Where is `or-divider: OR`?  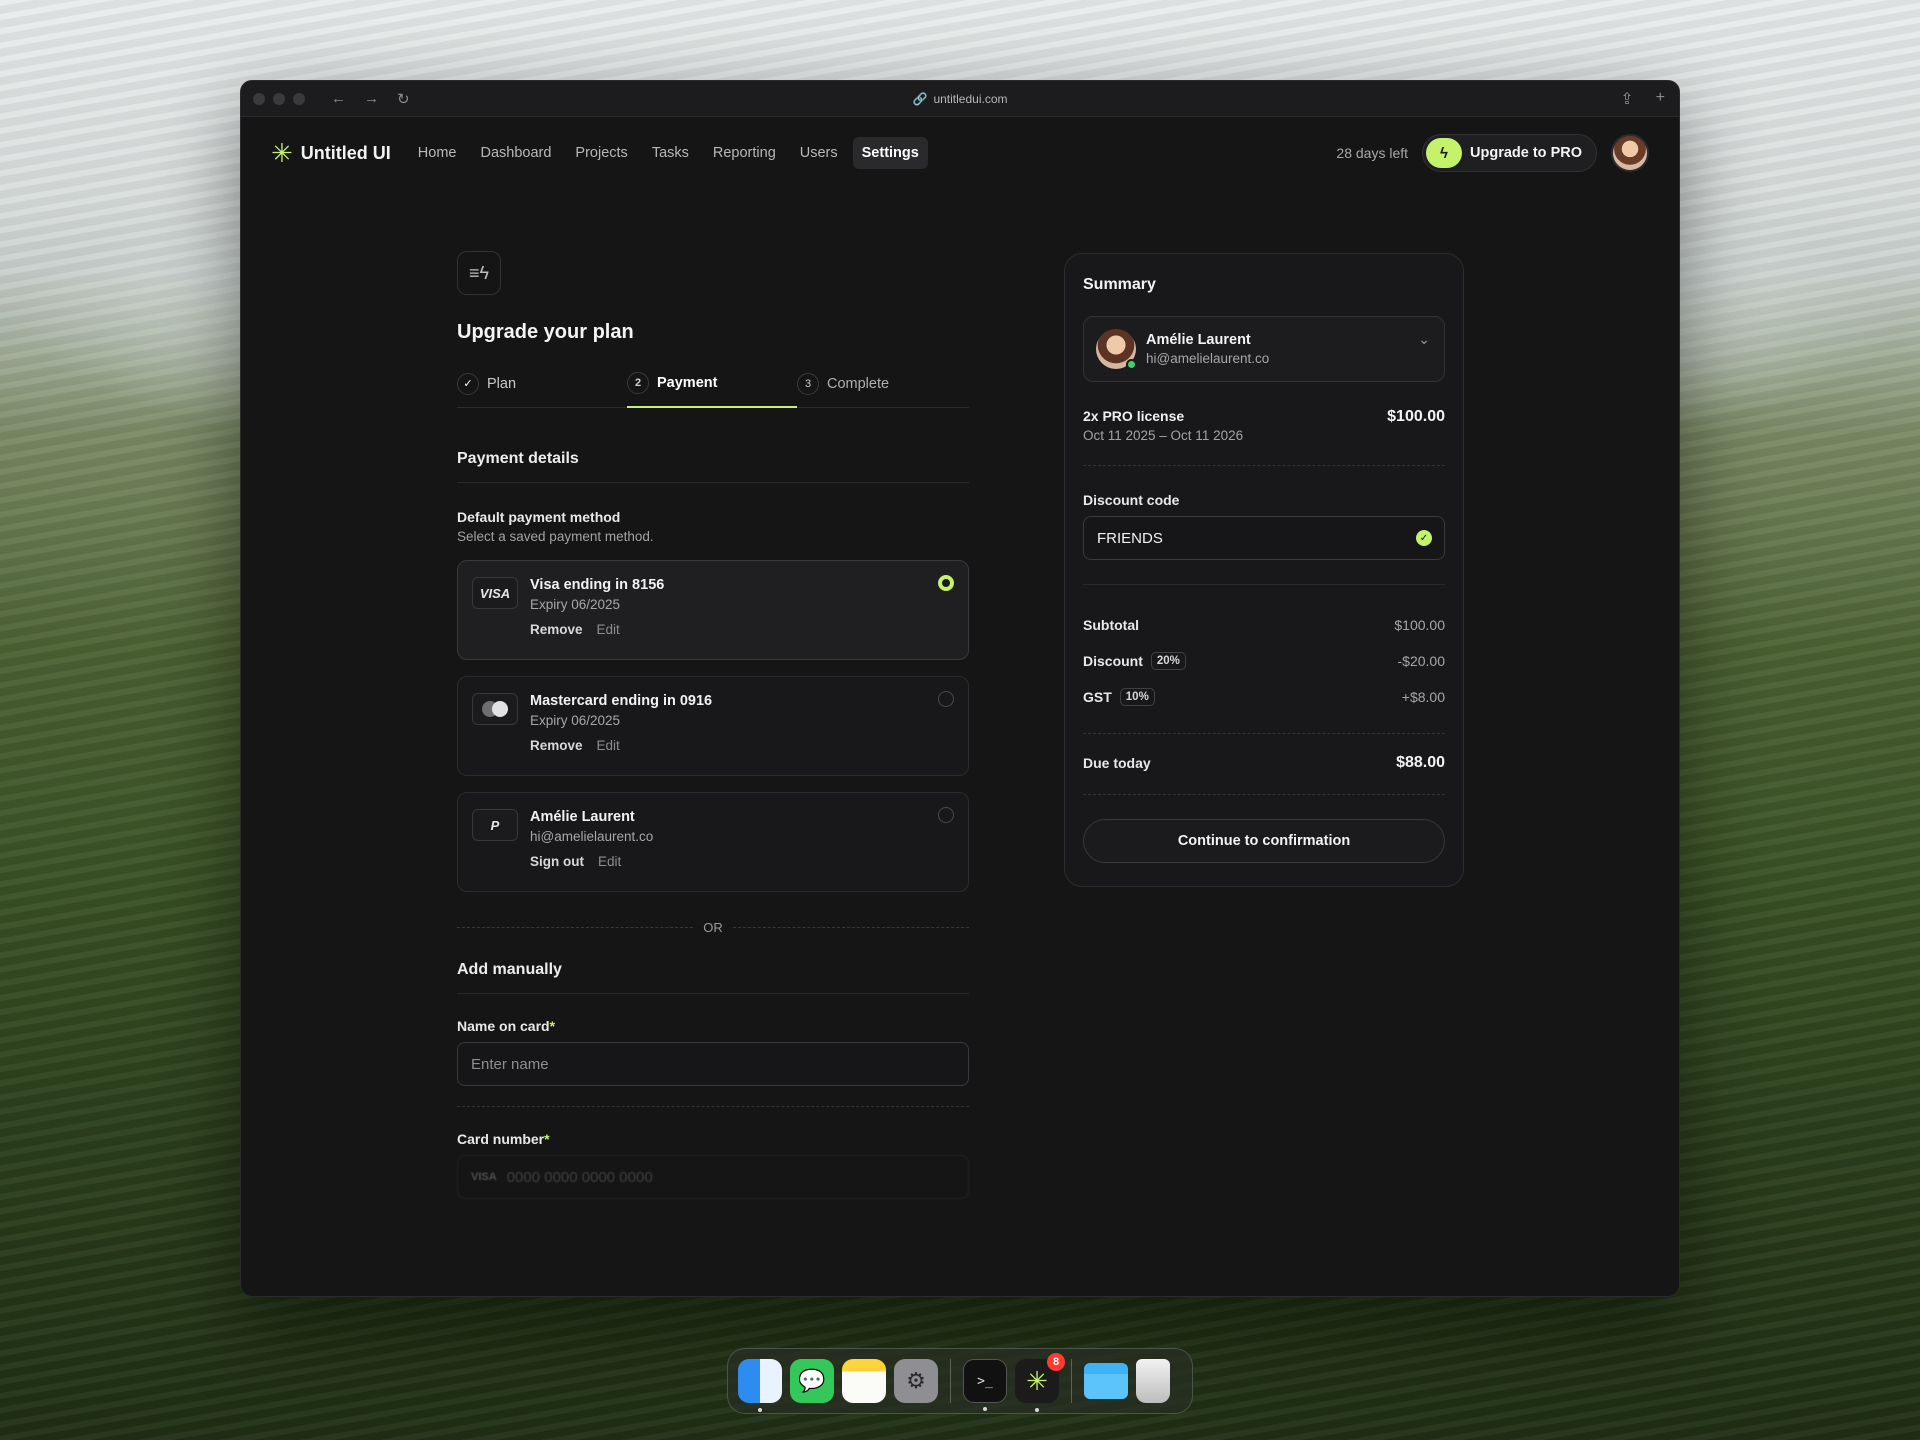 or-divider: OR is located at coordinates (713, 927).